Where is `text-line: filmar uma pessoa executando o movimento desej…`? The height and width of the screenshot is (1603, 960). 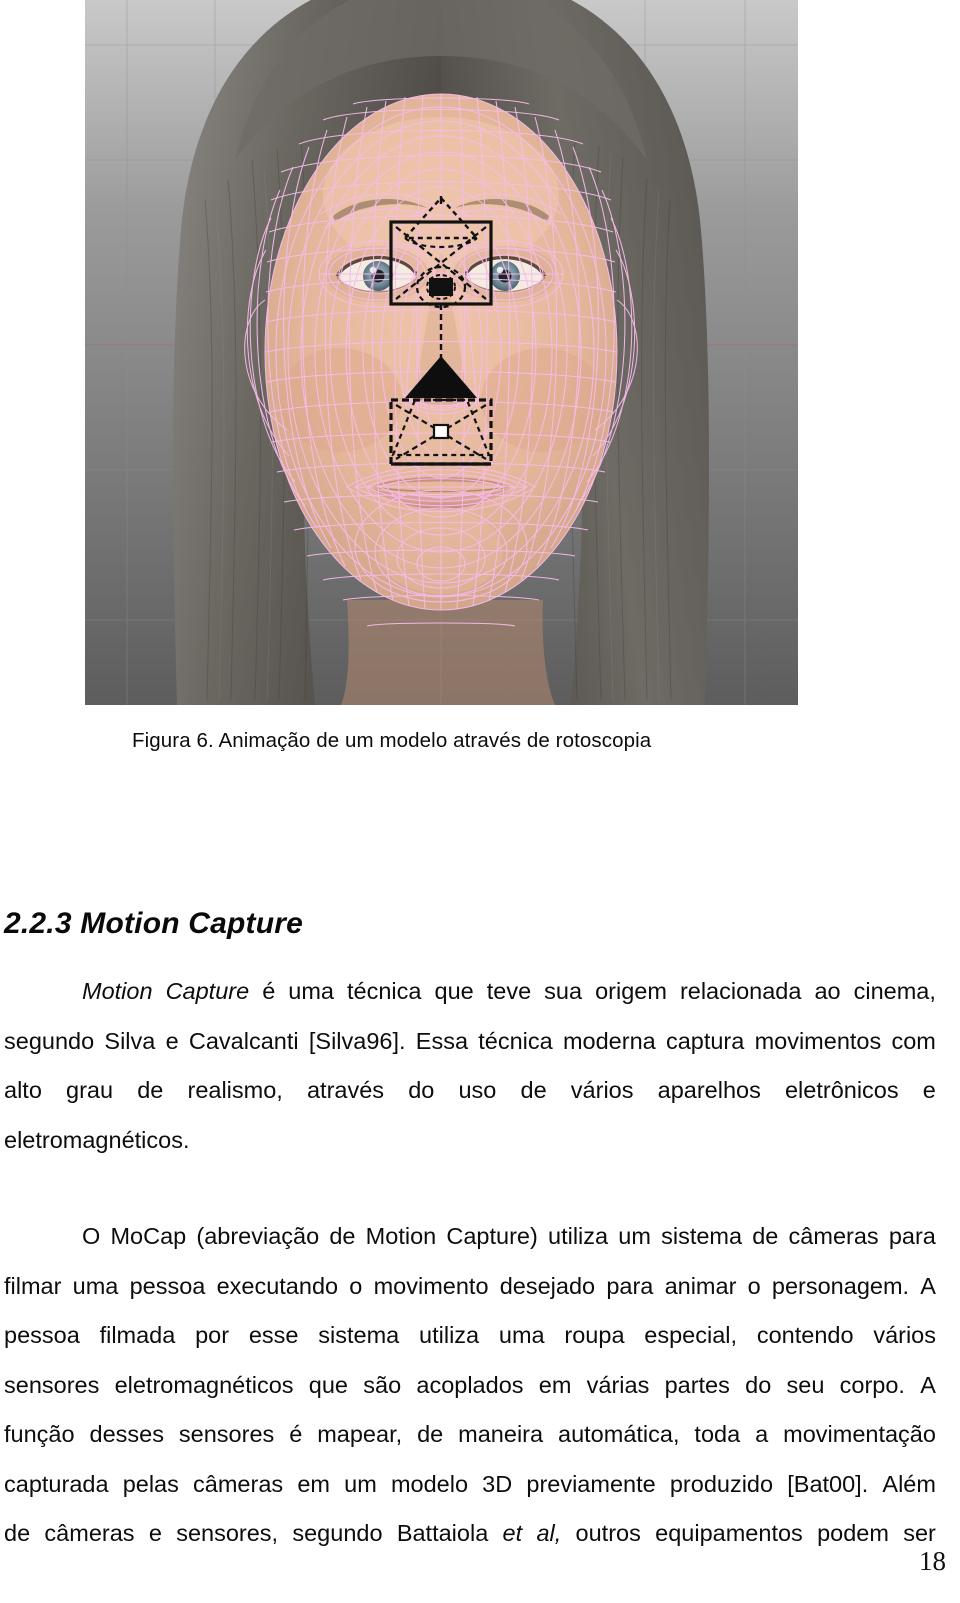
text-line: filmar uma pessoa executando o movimento desej… is located at coordinates (470, 1287).